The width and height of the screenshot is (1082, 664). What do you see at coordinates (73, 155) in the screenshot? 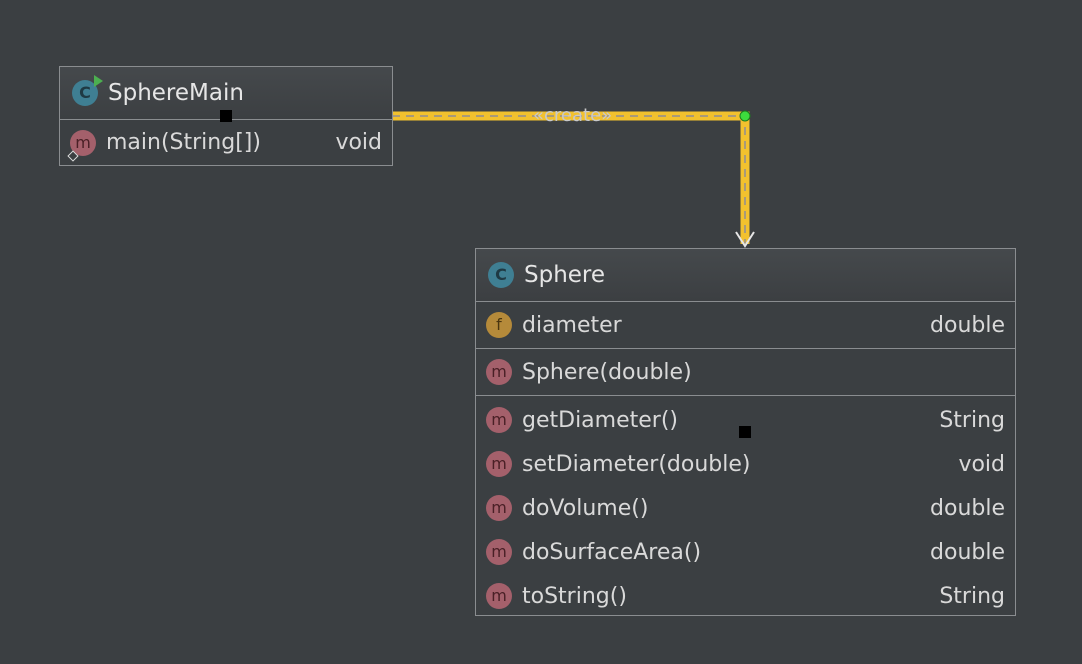
I see `static-icon` at bounding box center [73, 155].